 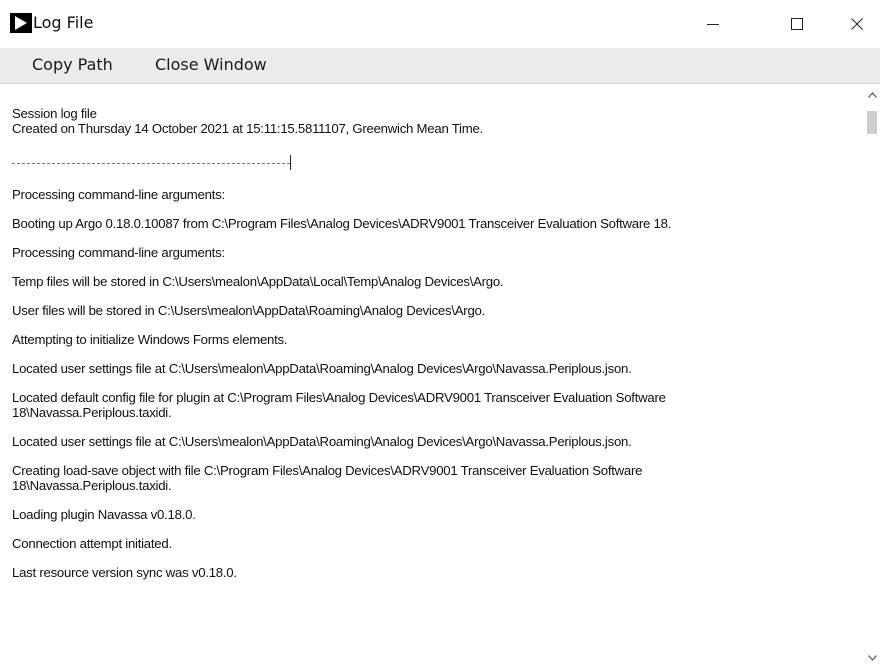 I want to click on vertical-scrollbar, so click(x=872, y=376).